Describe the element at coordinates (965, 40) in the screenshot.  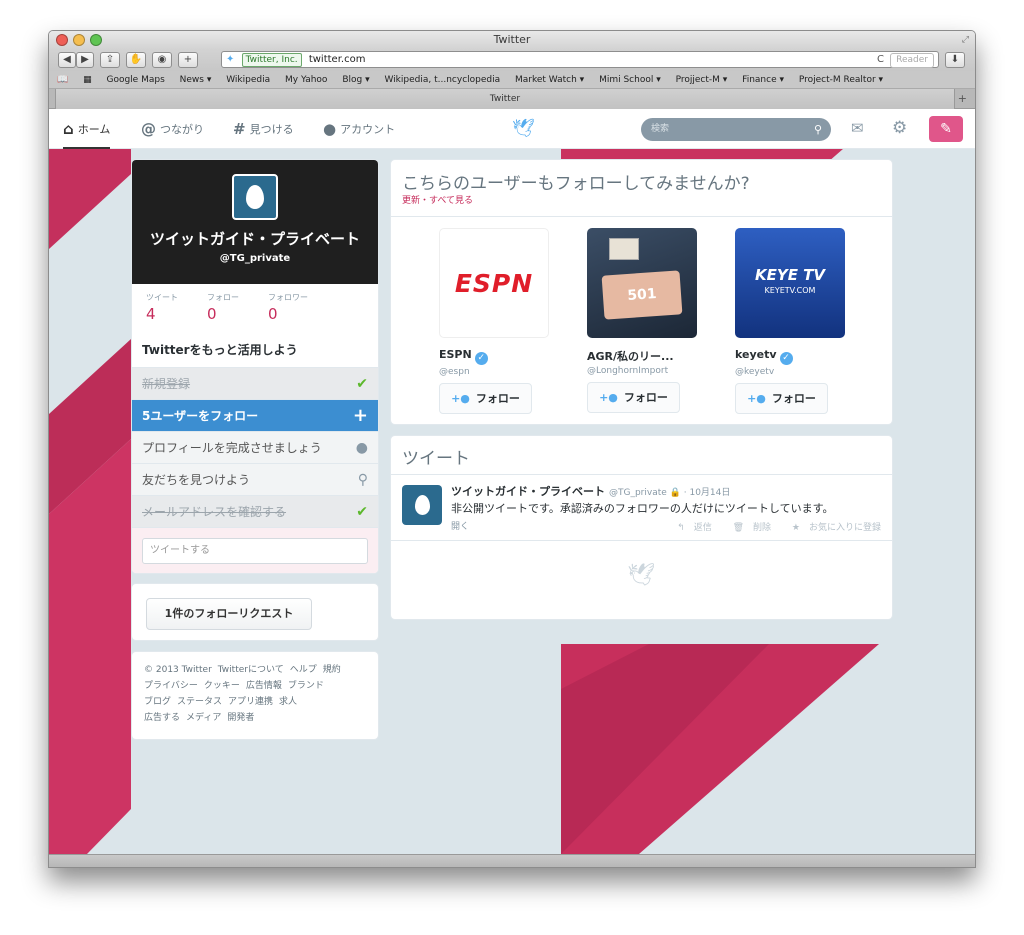
I see `fullscreen-icon: ⤢` at that location.